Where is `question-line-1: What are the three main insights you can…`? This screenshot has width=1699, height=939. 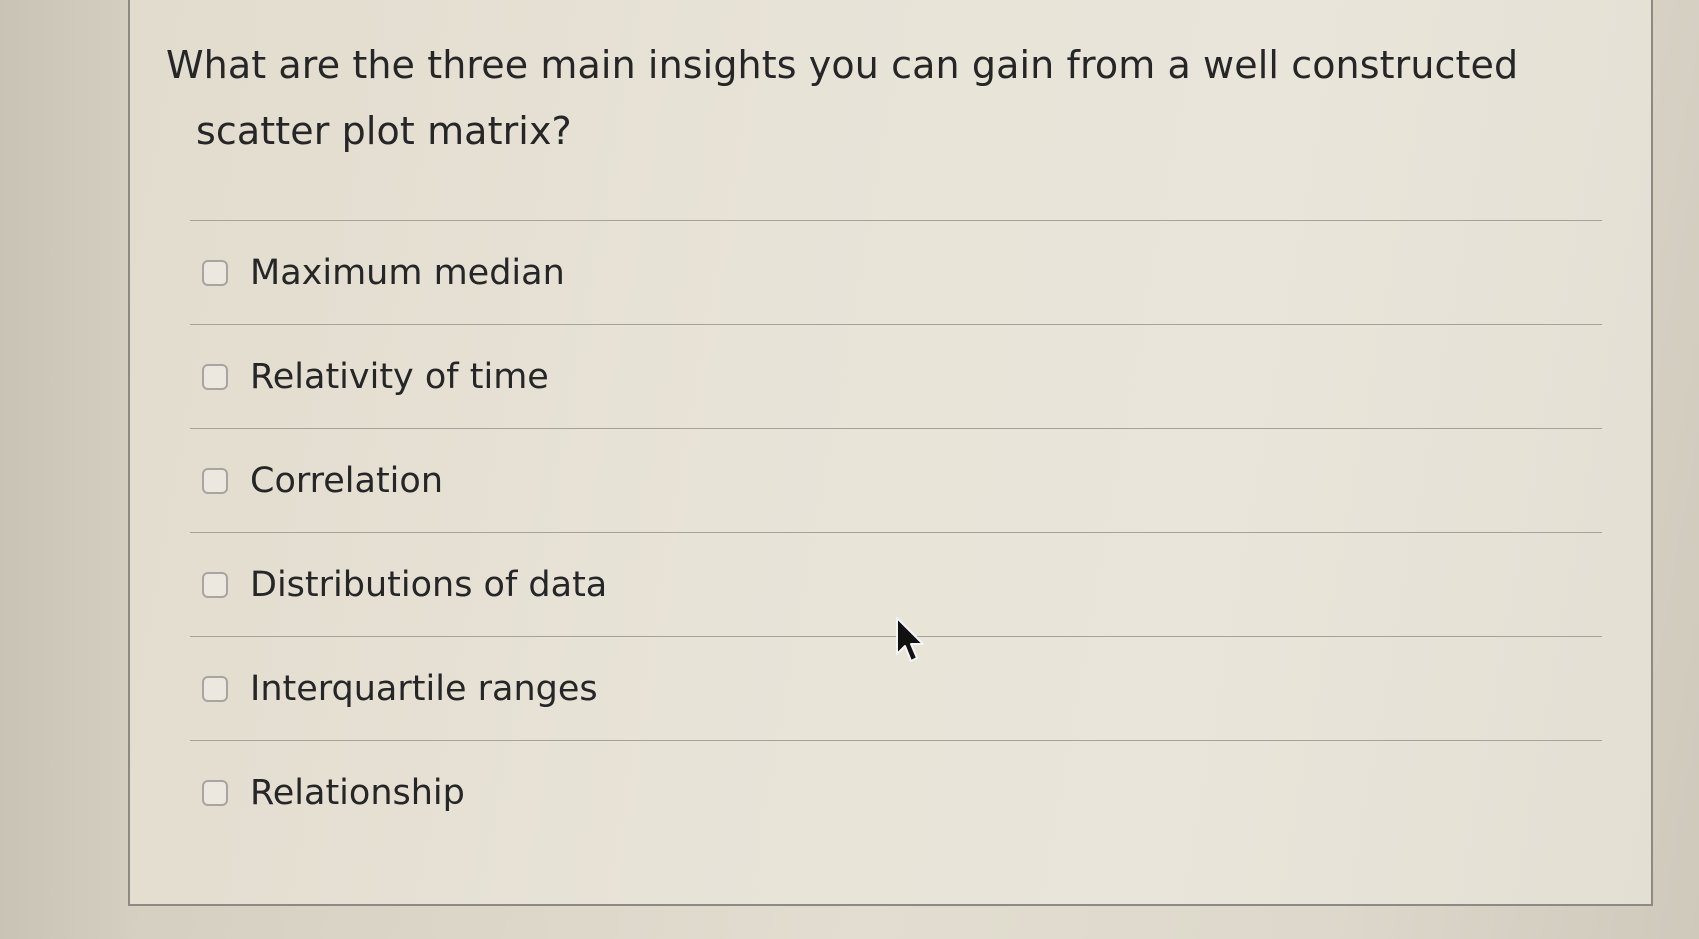 question-line-1: What are the three main insights you can… is located at coordinates (842, 65).